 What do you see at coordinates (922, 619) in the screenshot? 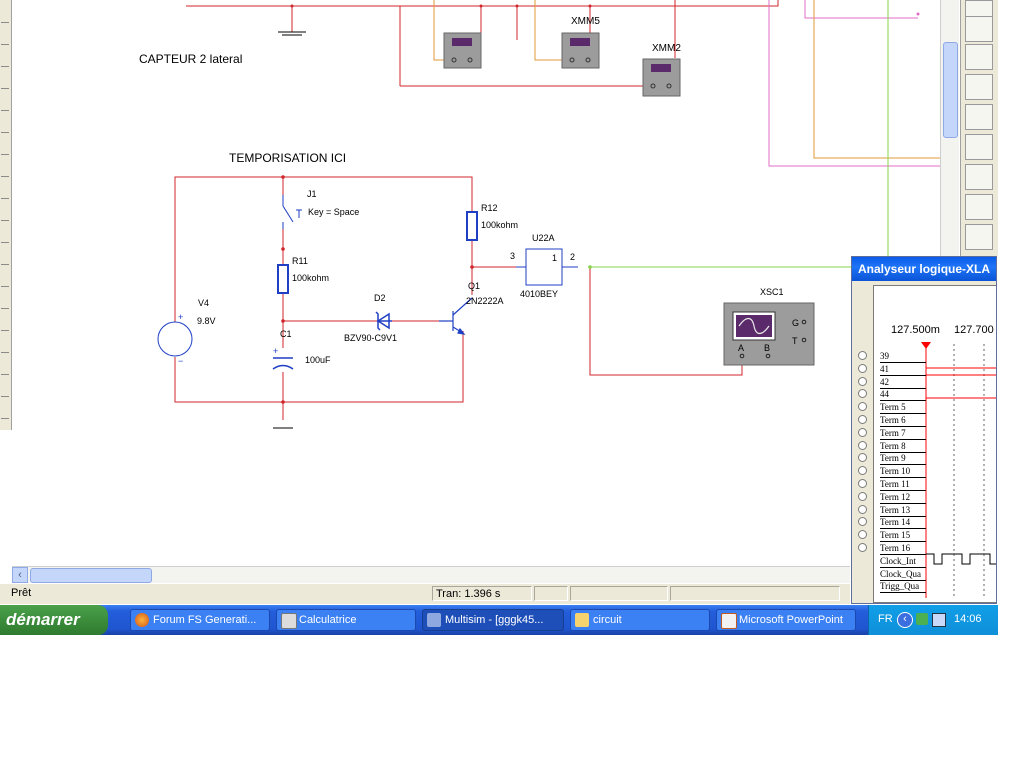
I see `network-icon` at bounding box center [922, 619].